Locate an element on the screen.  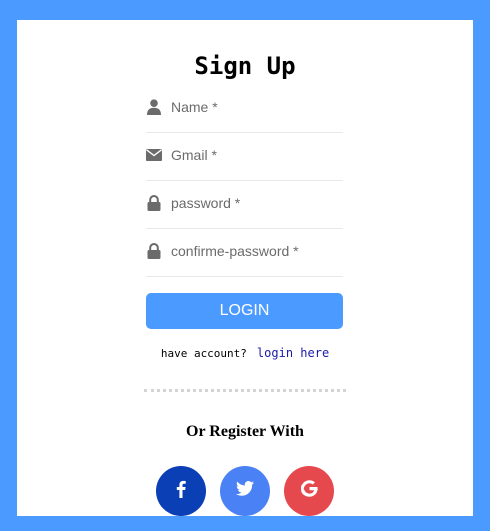
name-input is located at coordinates (256, 107).